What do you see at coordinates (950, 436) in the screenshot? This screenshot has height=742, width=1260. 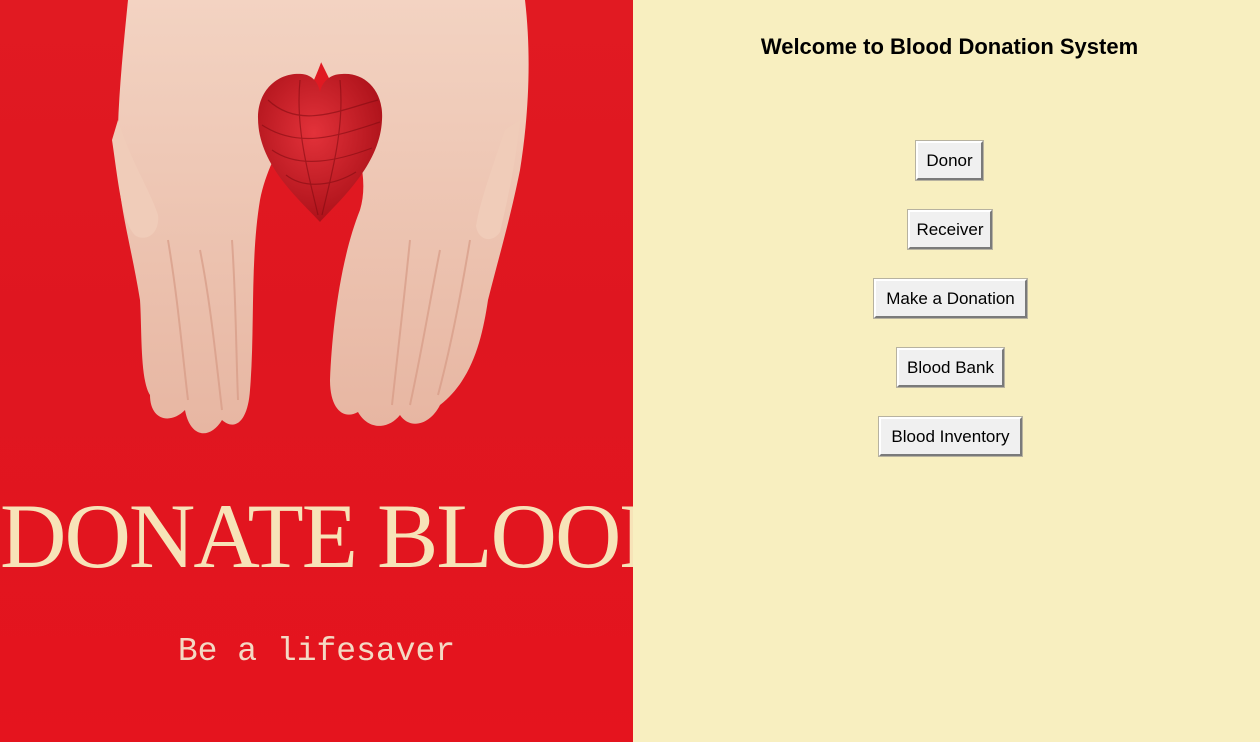 I see `blood-inventory-button: Blood Inventory` at bounding box center [950, 436].